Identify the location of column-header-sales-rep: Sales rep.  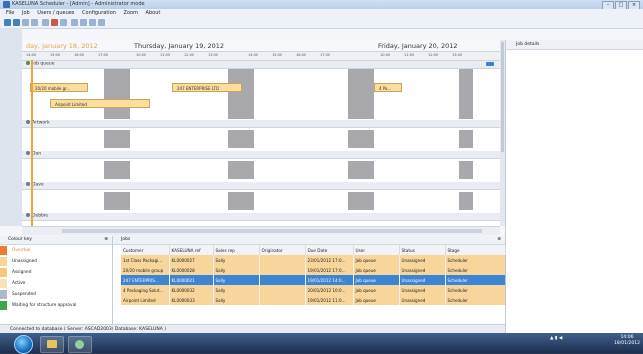
(236, 250).